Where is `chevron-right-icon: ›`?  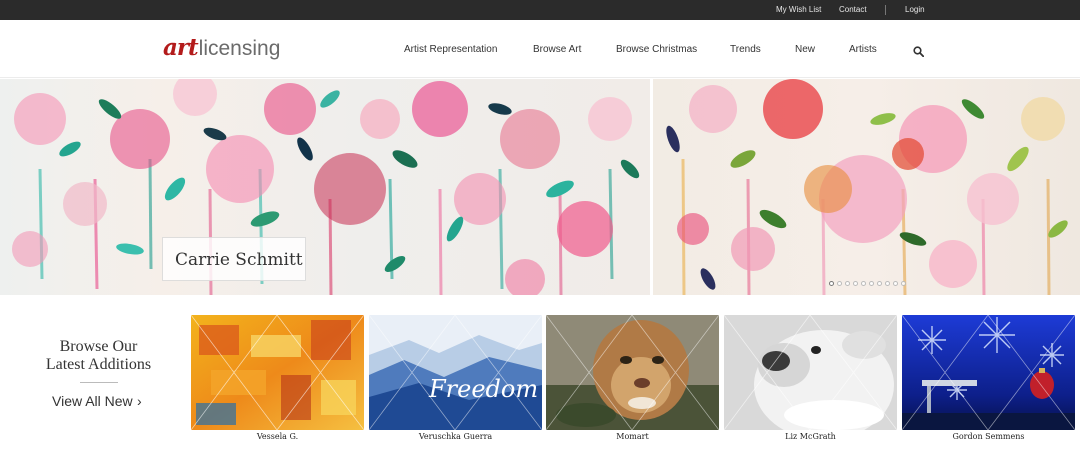 chevron-right-icon: › is located at coordinates (139, 401).